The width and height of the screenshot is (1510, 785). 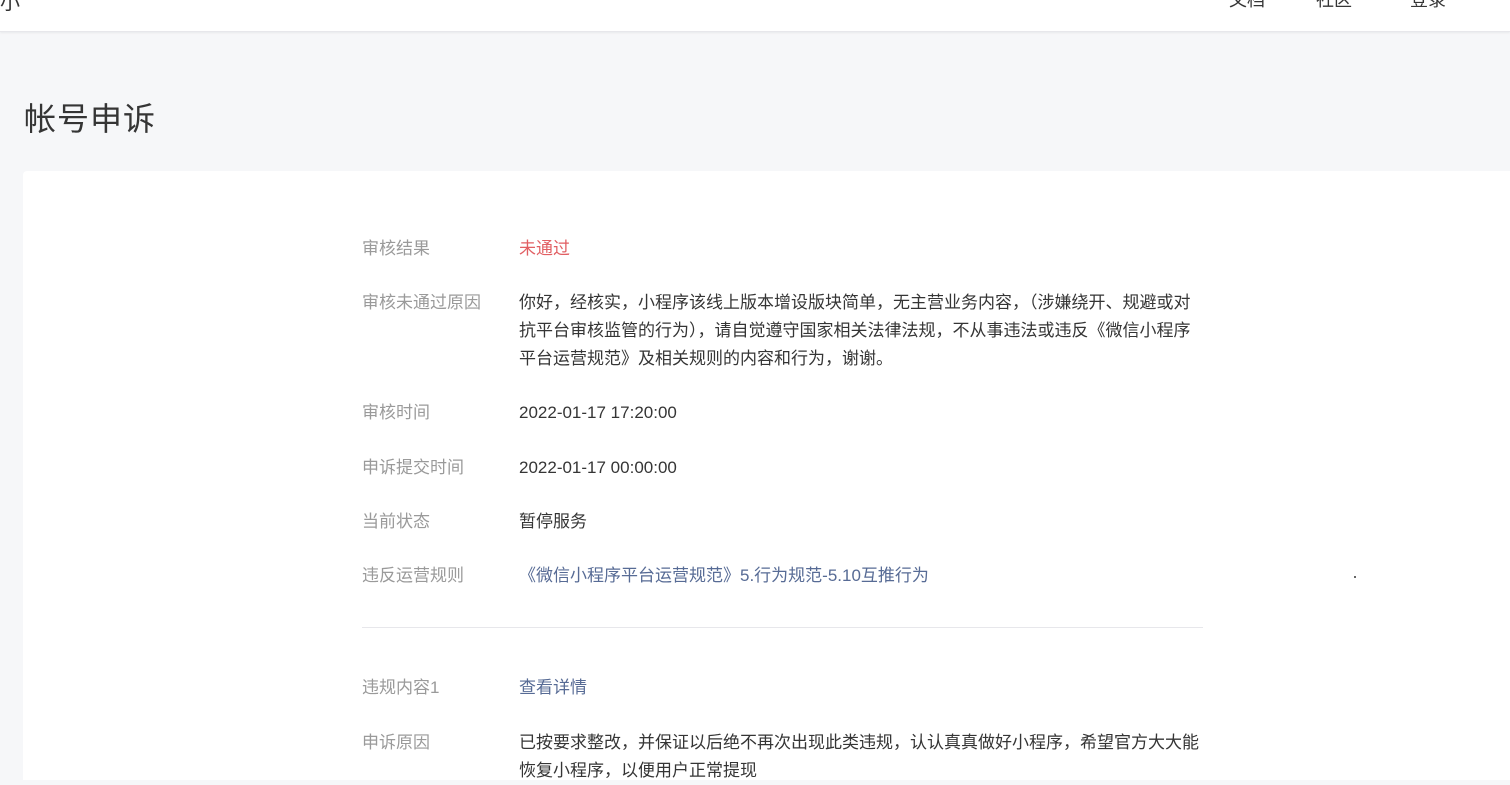 What do you see at coordinates (598, 412) in the screenshot?
I see `review-time-value: 2022-01-17 17:20:00` at bounding box center [598, 412].